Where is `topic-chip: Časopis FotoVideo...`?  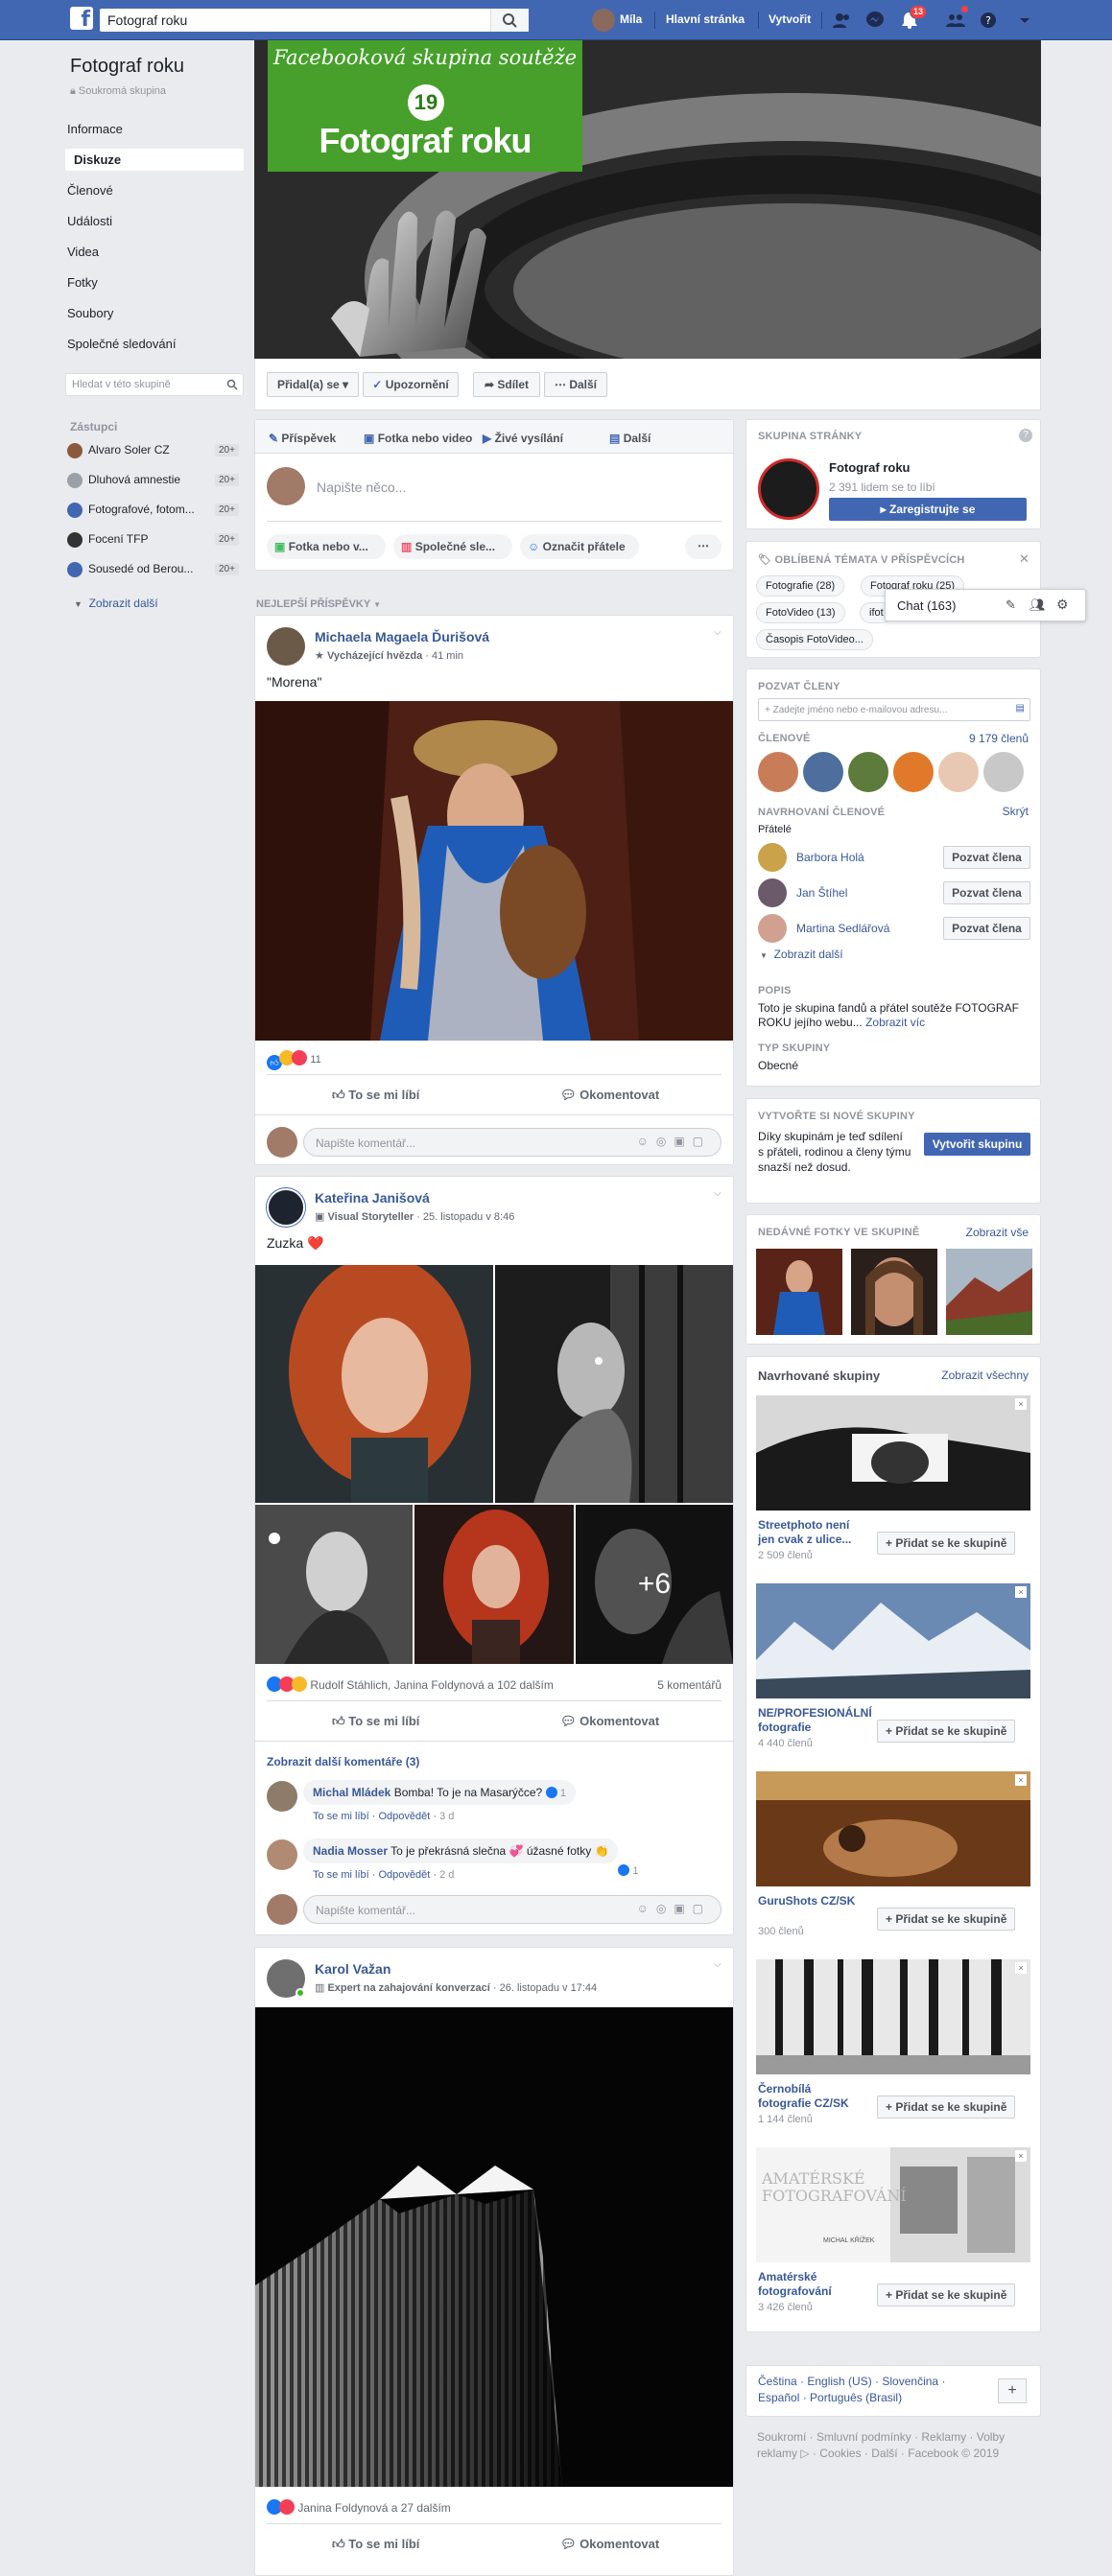
topic-chip: Časopis FotoVideo... is located at coordinates (815, 639).